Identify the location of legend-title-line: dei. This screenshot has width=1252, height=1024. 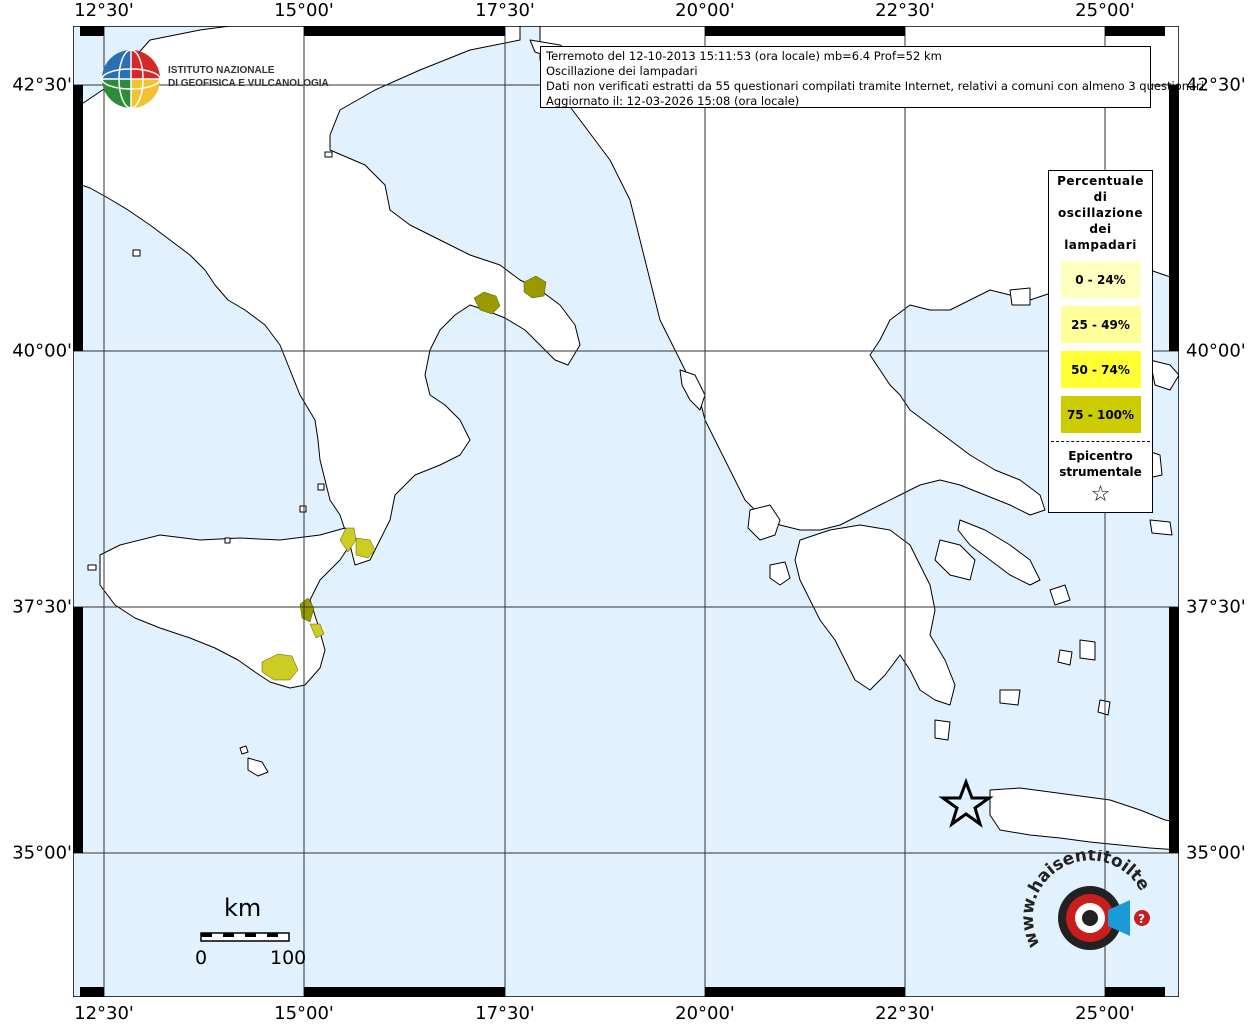
(1100, 229).